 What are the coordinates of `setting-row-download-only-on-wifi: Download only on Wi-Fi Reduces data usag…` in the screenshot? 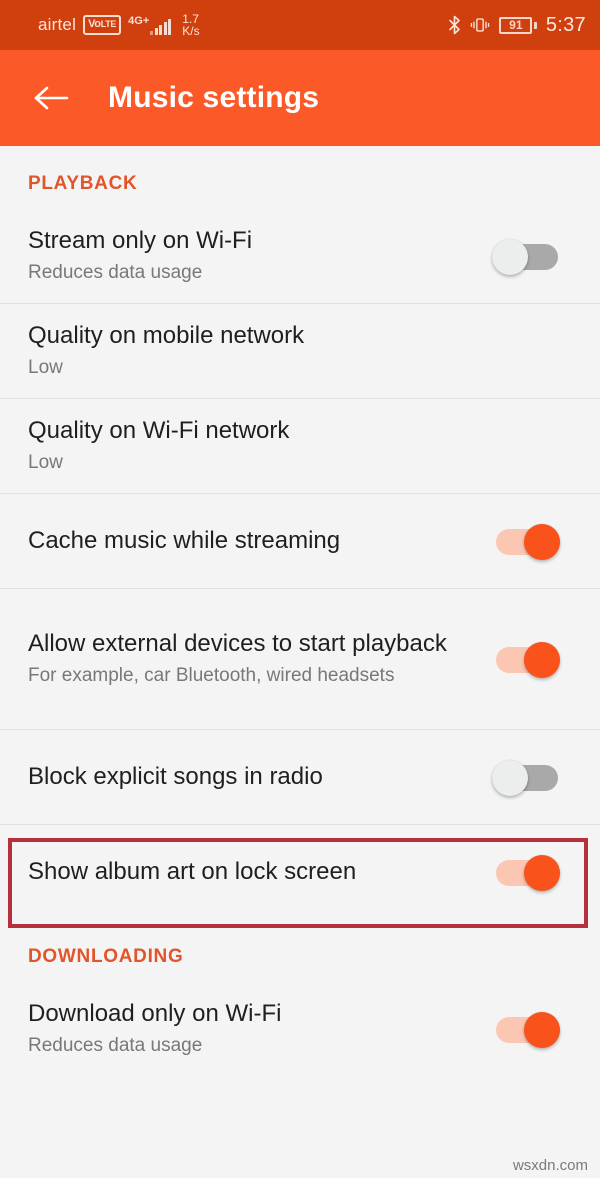 It's located at (300, 1029).